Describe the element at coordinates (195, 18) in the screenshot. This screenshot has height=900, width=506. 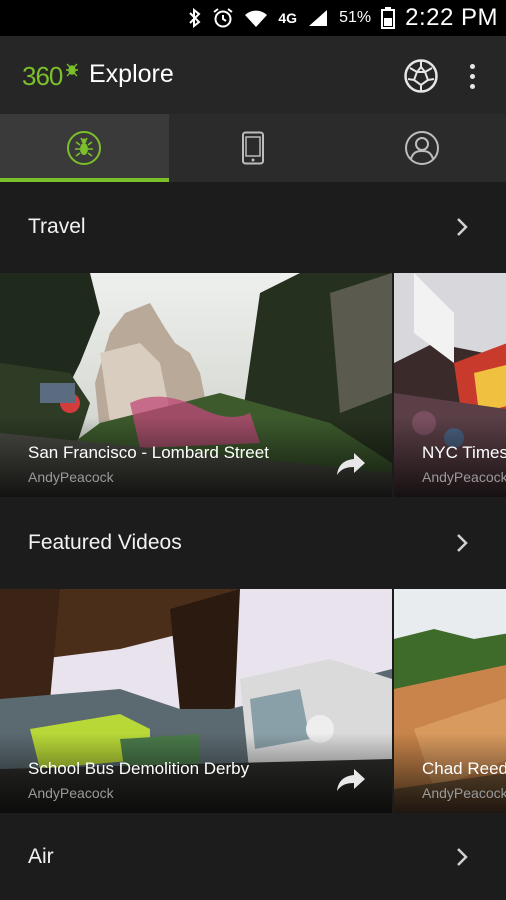
I see `bluetooth-icon` at that location.